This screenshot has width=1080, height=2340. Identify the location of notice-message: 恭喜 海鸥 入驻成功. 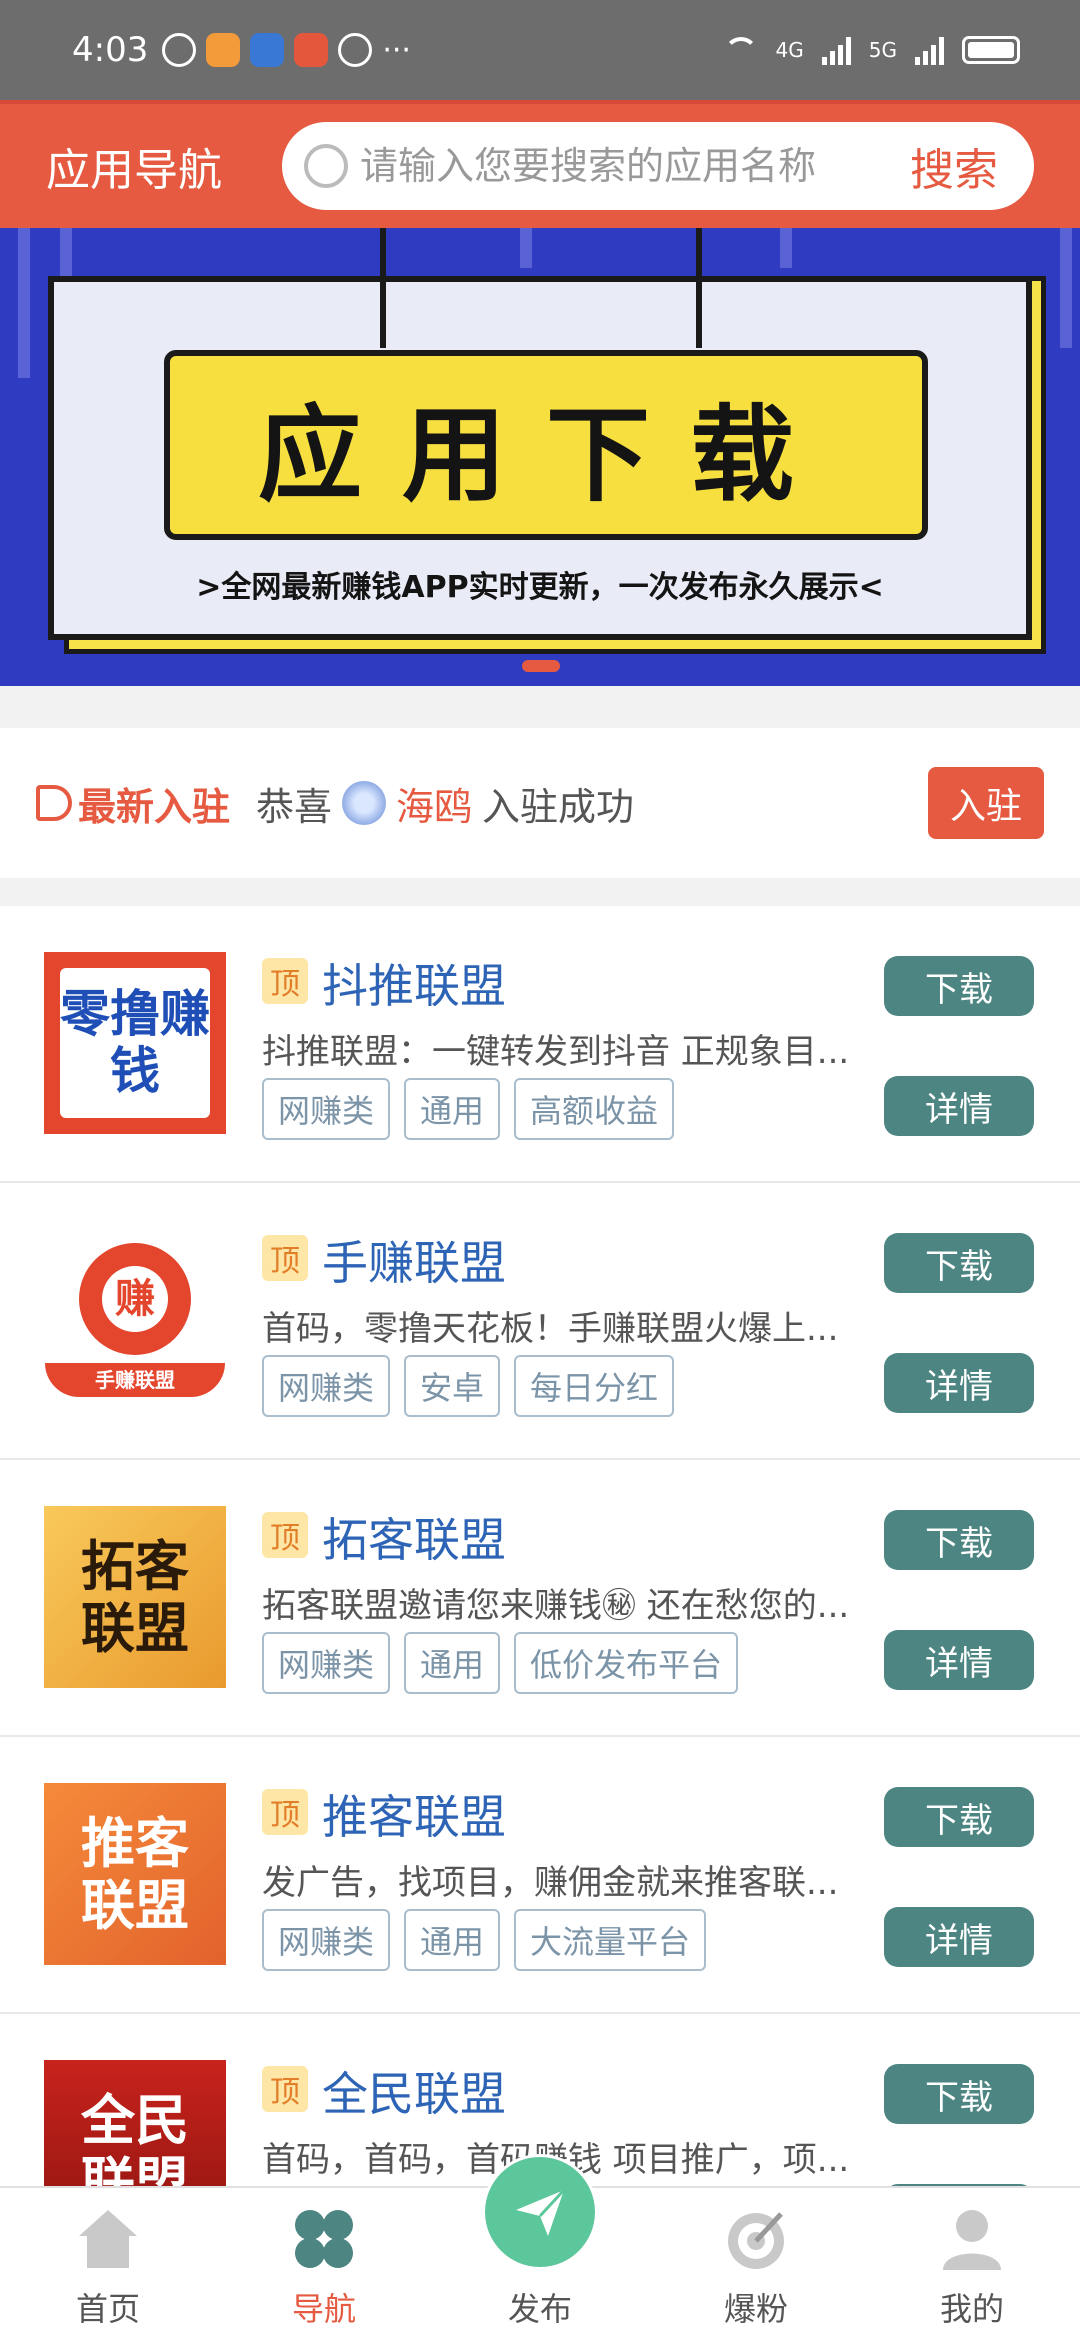
(445, 803).